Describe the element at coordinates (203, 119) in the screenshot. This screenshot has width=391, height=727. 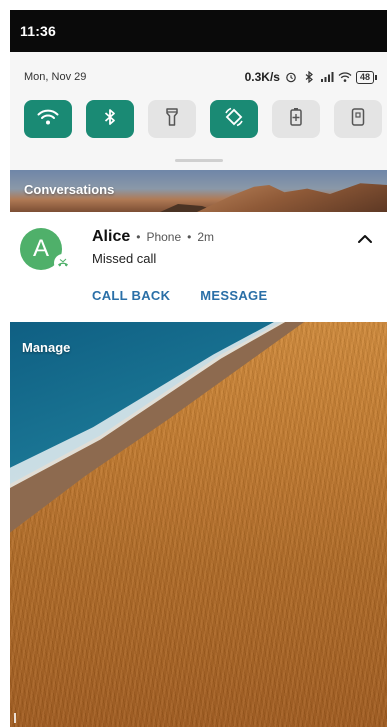
I see `quick-tiles` at that location.